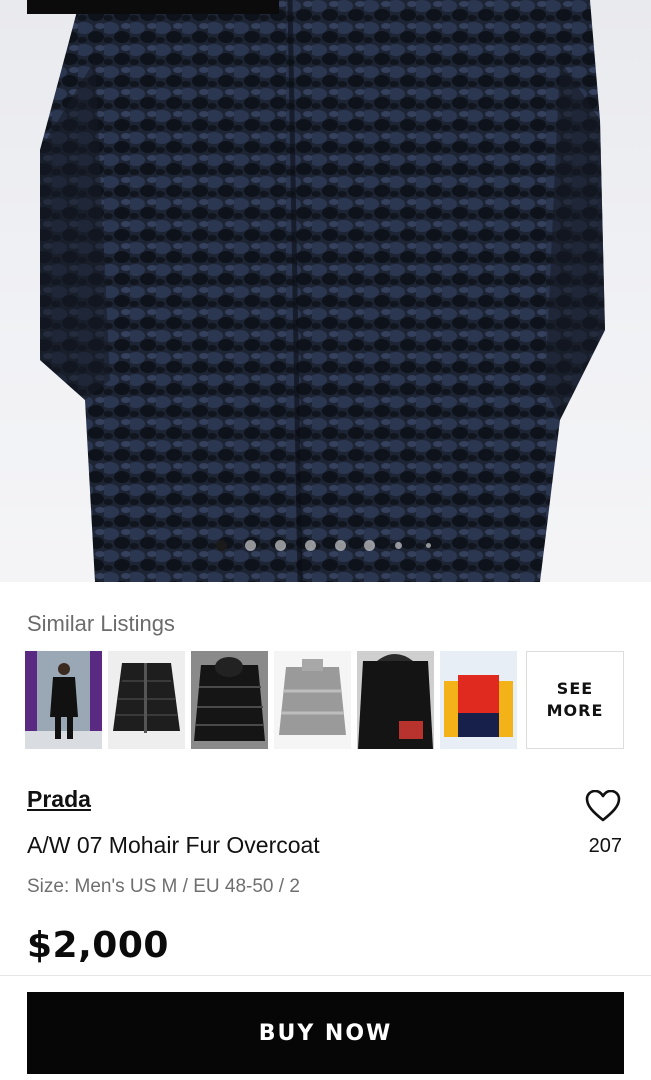  I want to click on see-more-button: SEE MORE, so click(575, 700).